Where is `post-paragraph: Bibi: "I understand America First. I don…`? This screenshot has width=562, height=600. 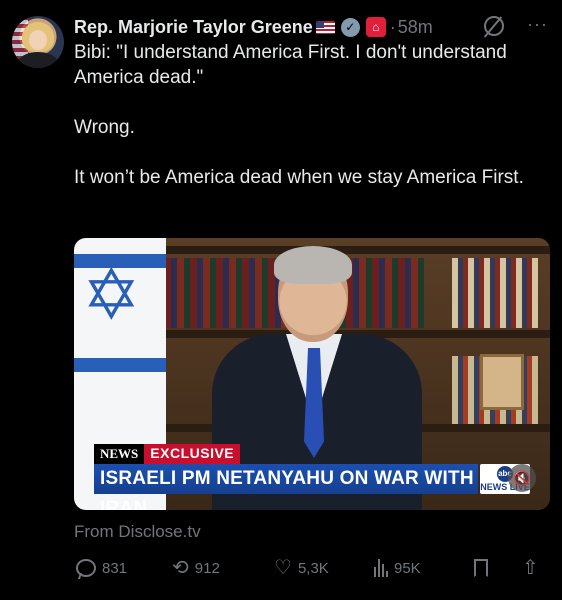
post-paragraph: Bibi: "I understand America First. I don… is located at coordinates (293, 65).